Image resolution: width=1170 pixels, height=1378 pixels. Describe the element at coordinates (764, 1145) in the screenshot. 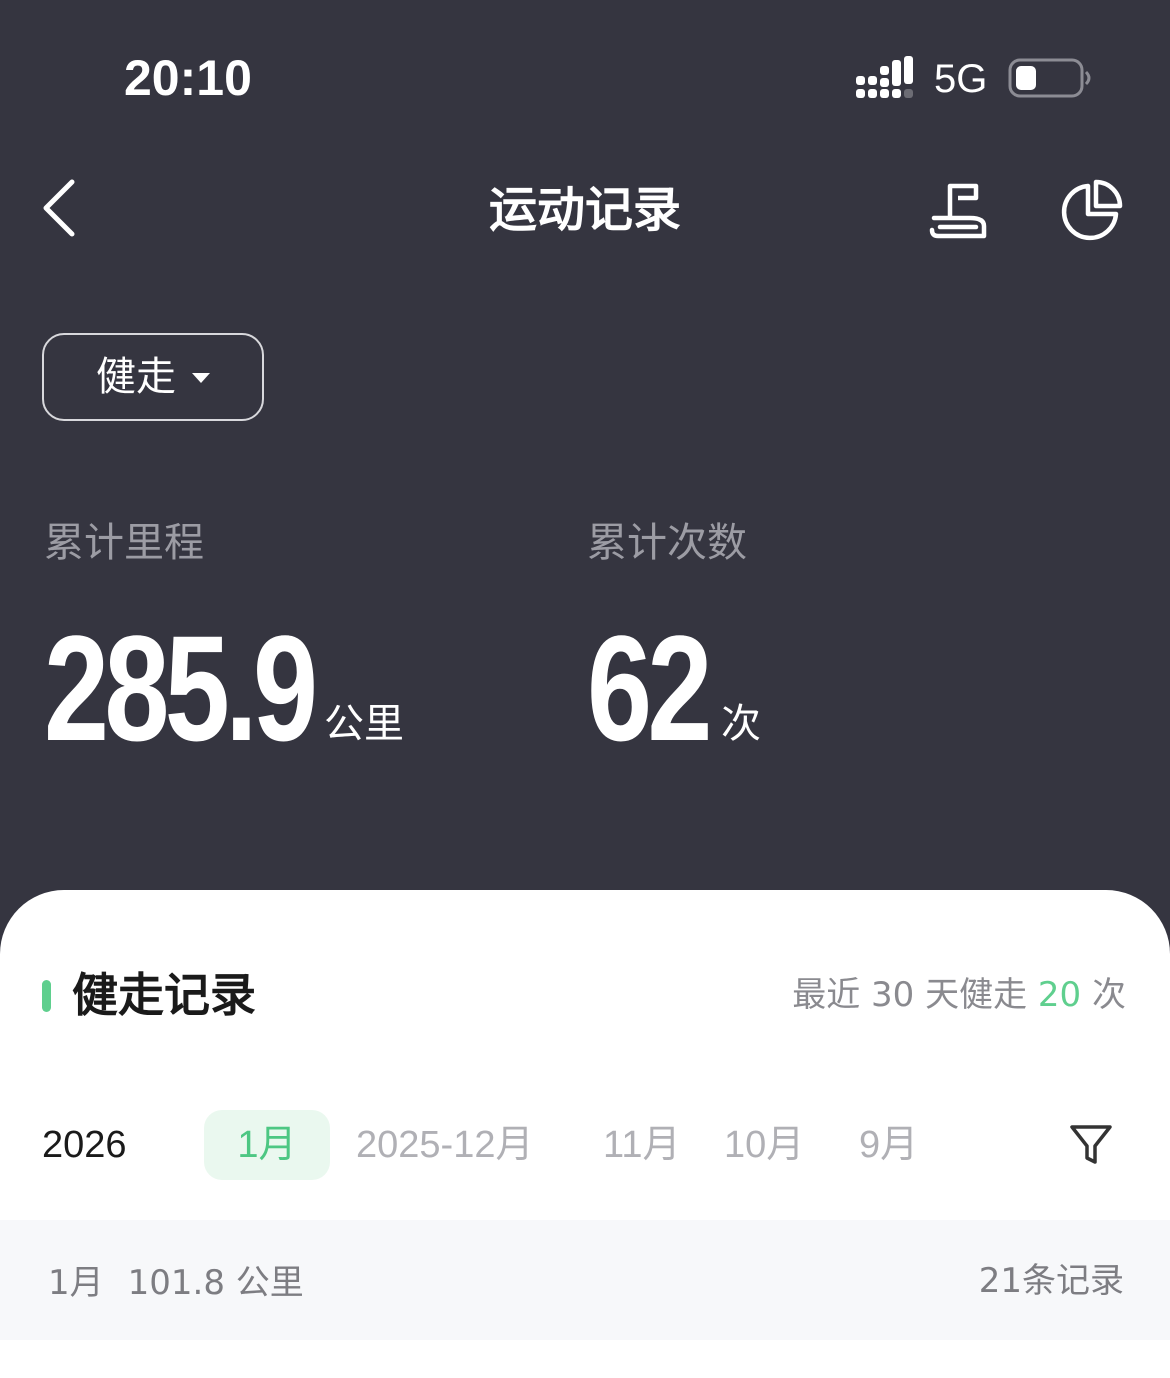

I see `month-tab-10: 10月` at that location.